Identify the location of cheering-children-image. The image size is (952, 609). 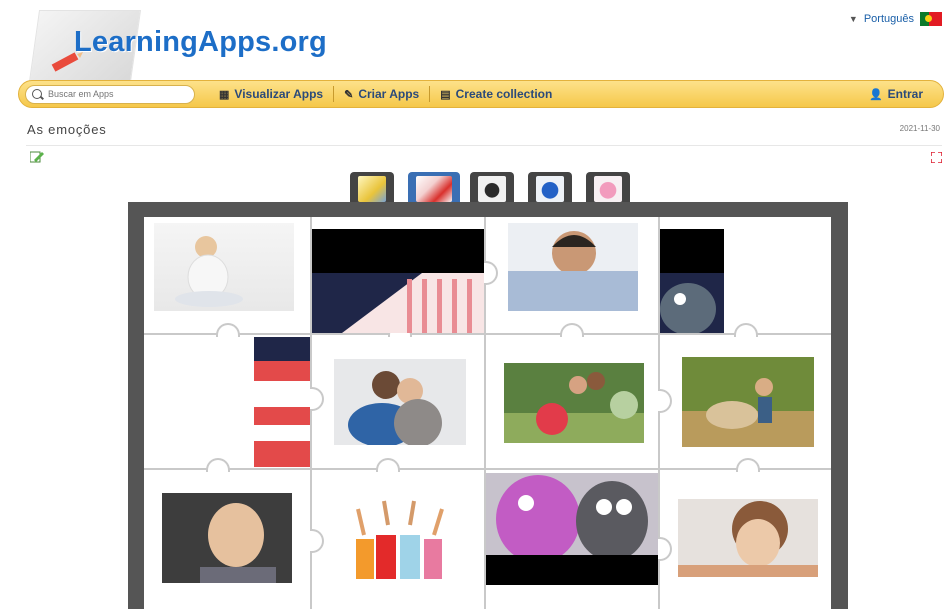
(400, 539).